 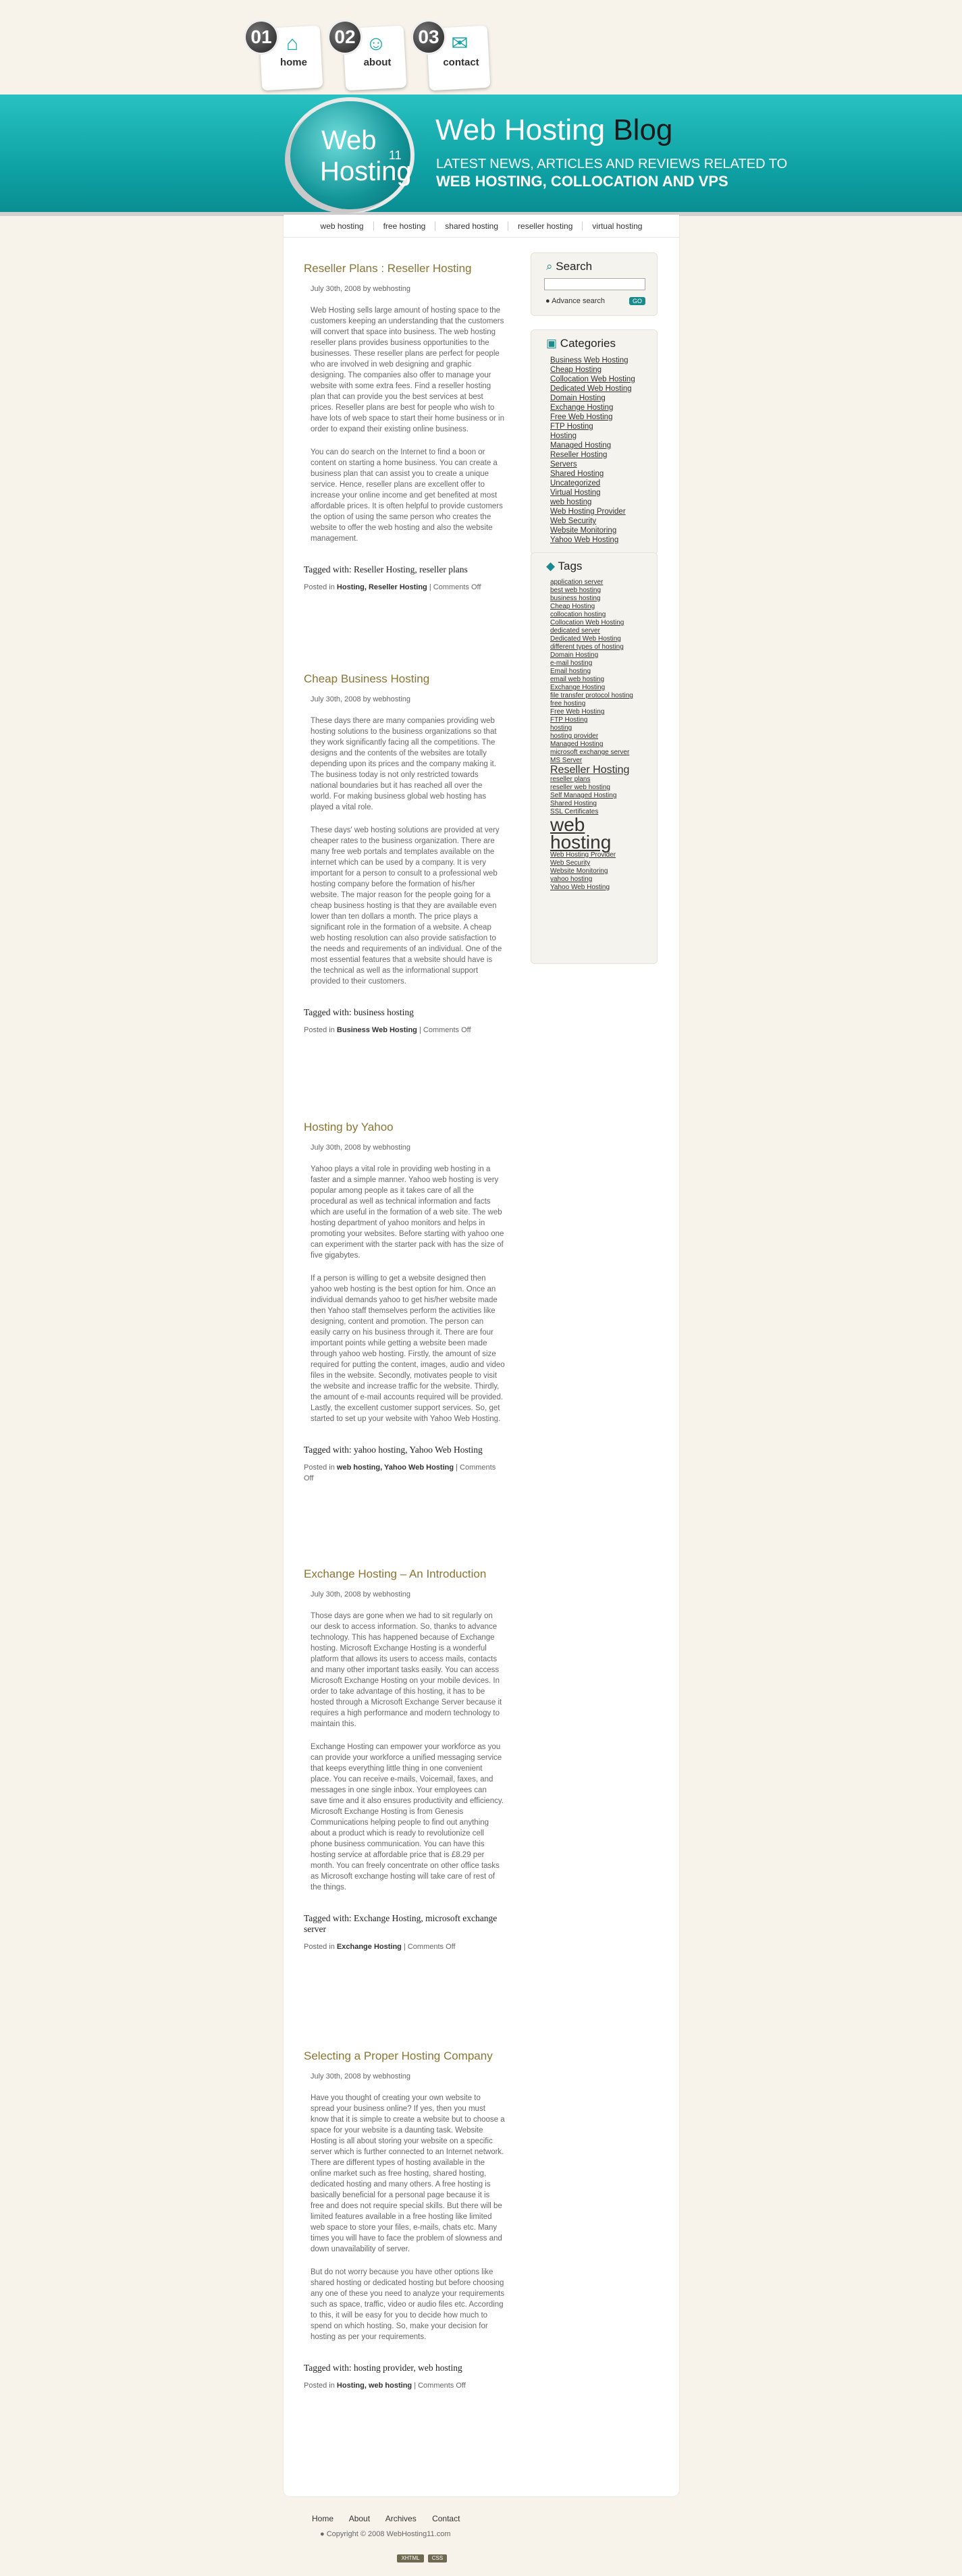 What do you see at coordinates (594, 284) in the screenshot?
I see `search-input` at bounding box center [594, 284].